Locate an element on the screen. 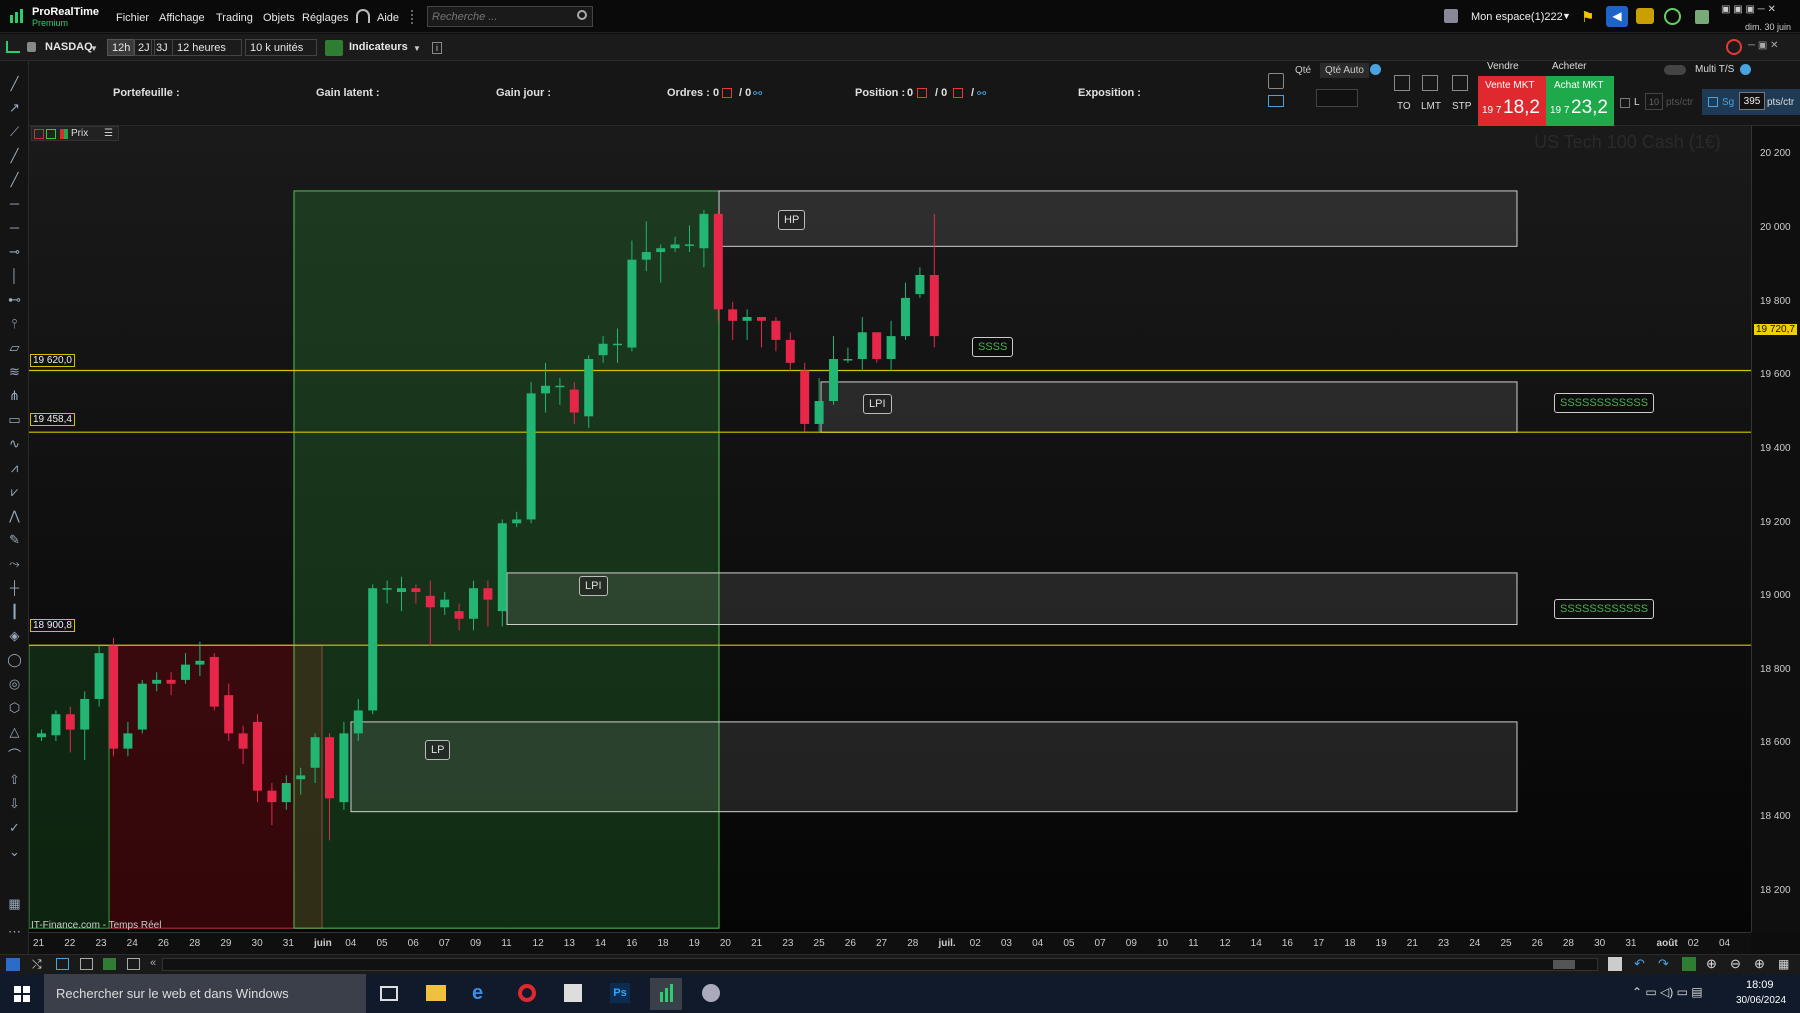 This screenshot has width=1800, height=1013. period-3j-button: 3J is located at coordinates (162, 47).